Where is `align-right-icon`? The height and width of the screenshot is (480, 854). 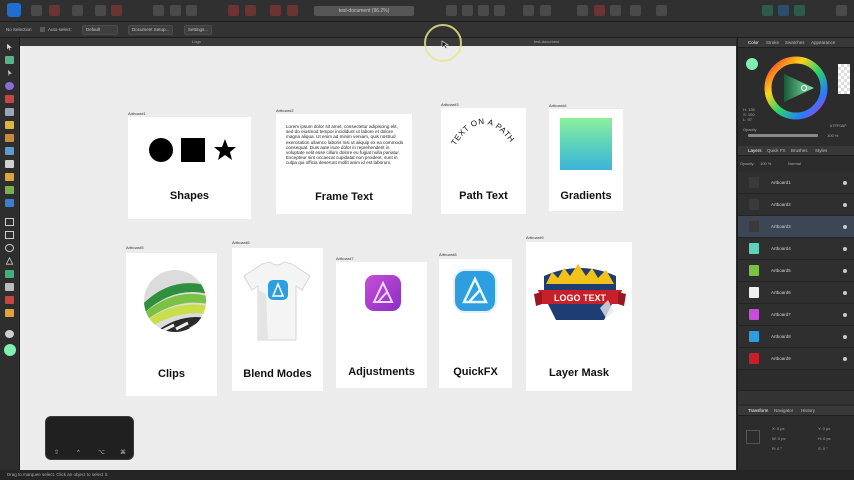 align-right-icon is located at coordinates (191, 10).